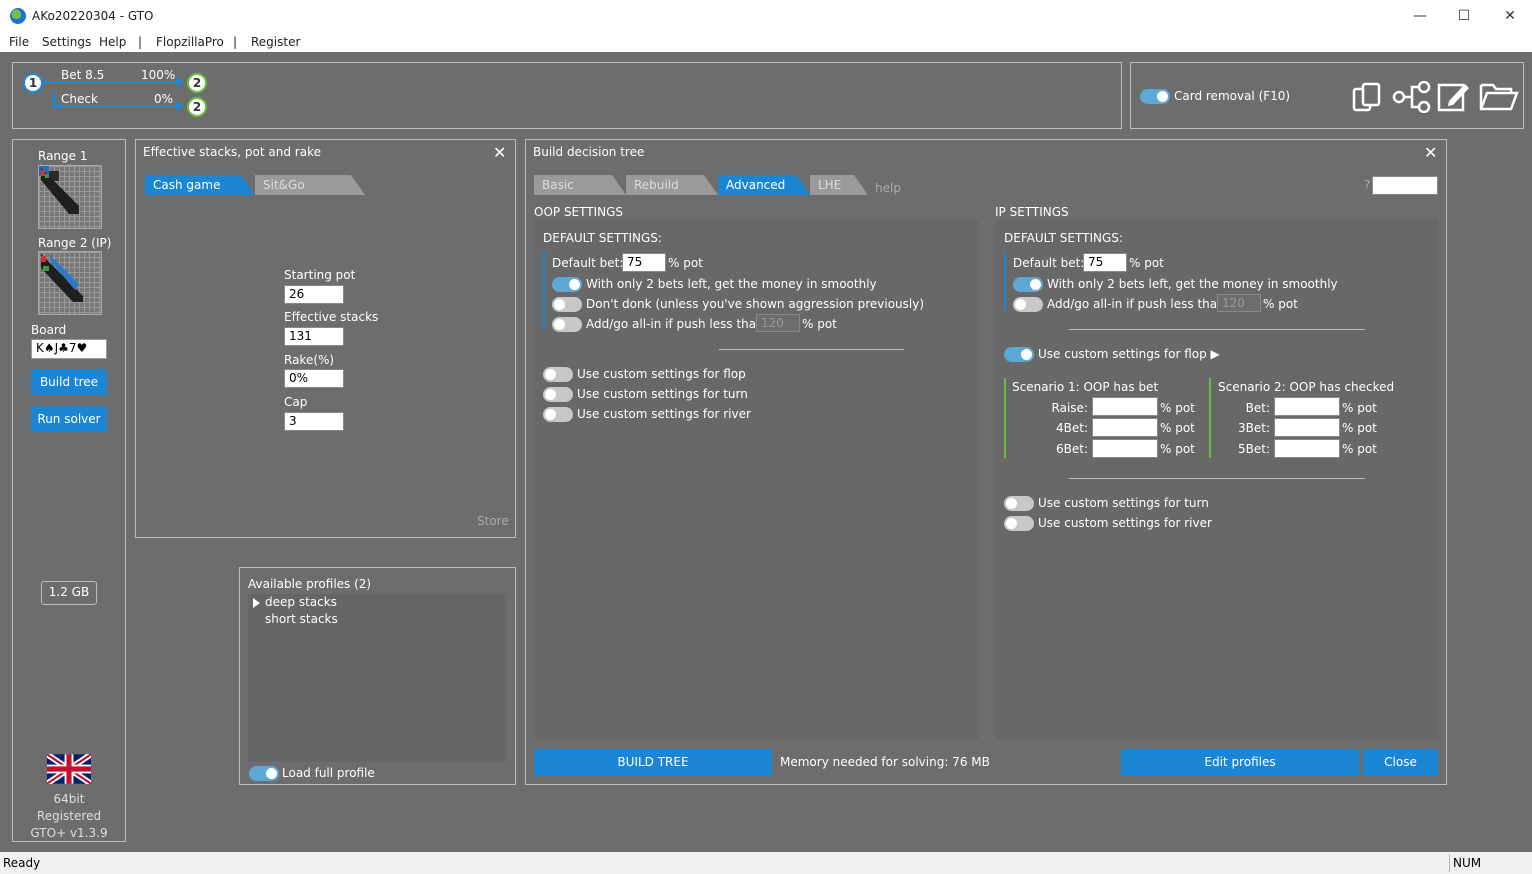 The width and height of the screenshot is (1532, 874). Describe the element at coordinates (1254, 428) in the screenshot. I see `scenario2-3bet-label: 3Bet:` at that location.